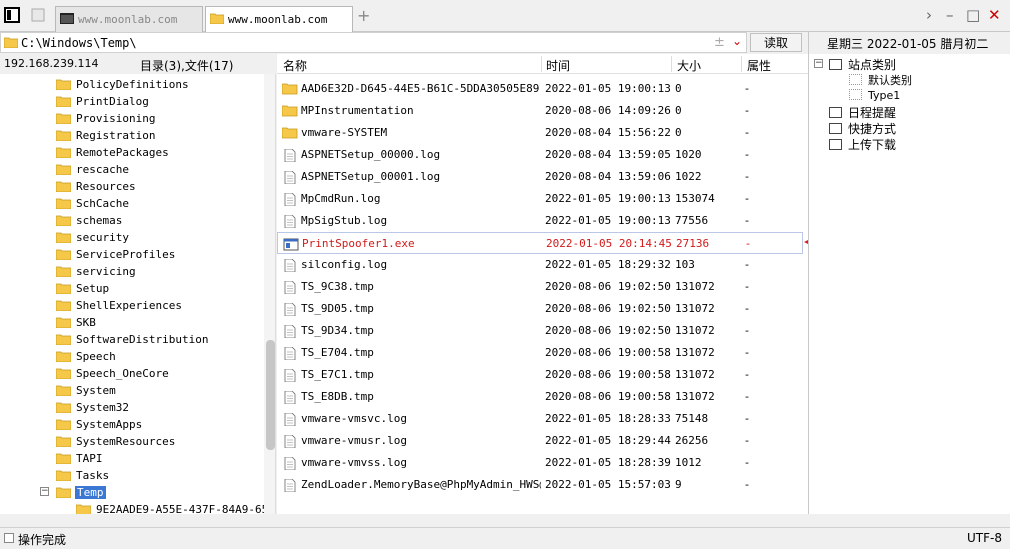 The image size is (1010, 549). What do you see at coordinates (131, 475) in the screenshot?
I see `tree-item: Tasks` at bounding box center [131, 475].